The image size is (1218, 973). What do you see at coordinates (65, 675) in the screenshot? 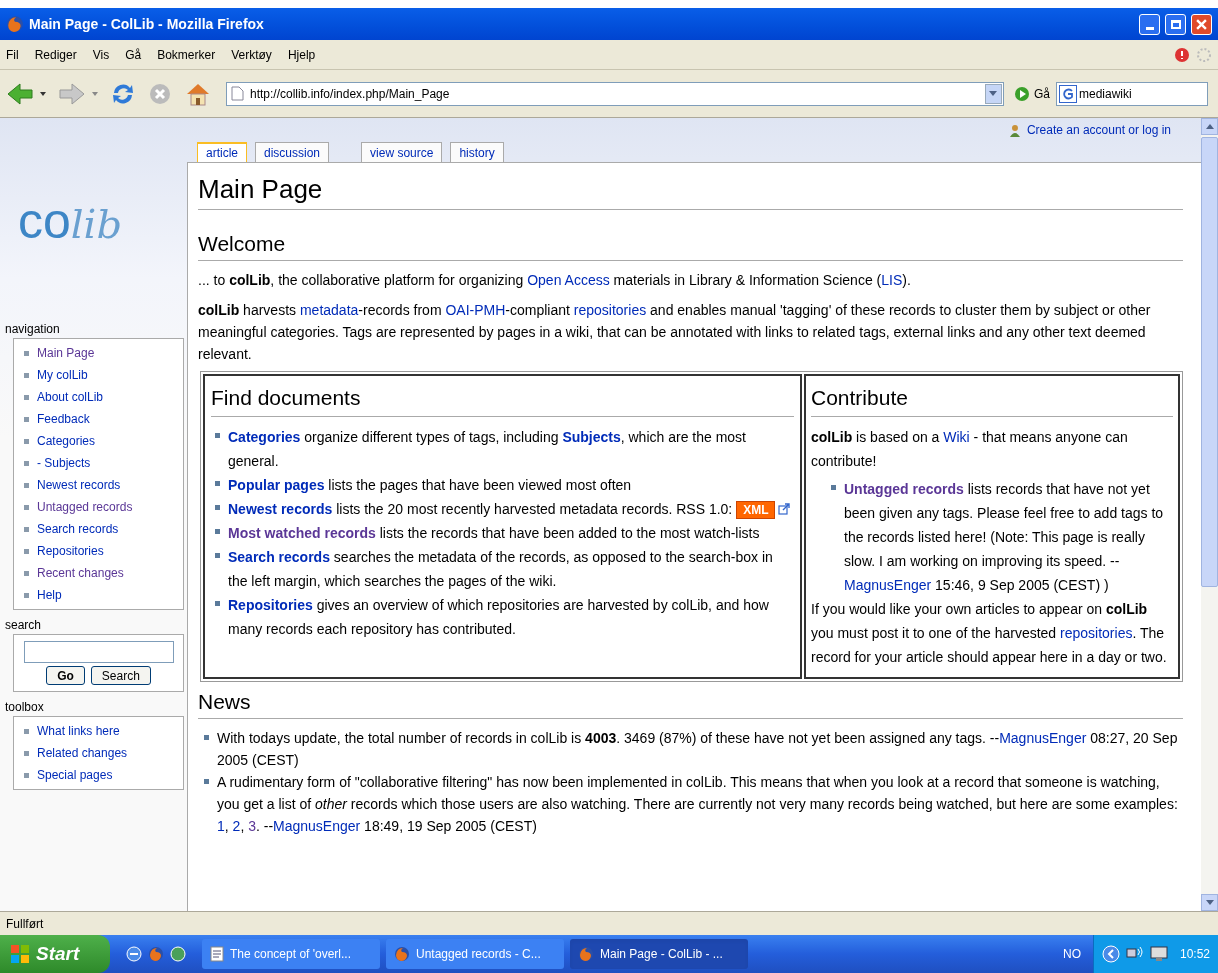
I see `search-button: Go` at bounding box center [65, 675].